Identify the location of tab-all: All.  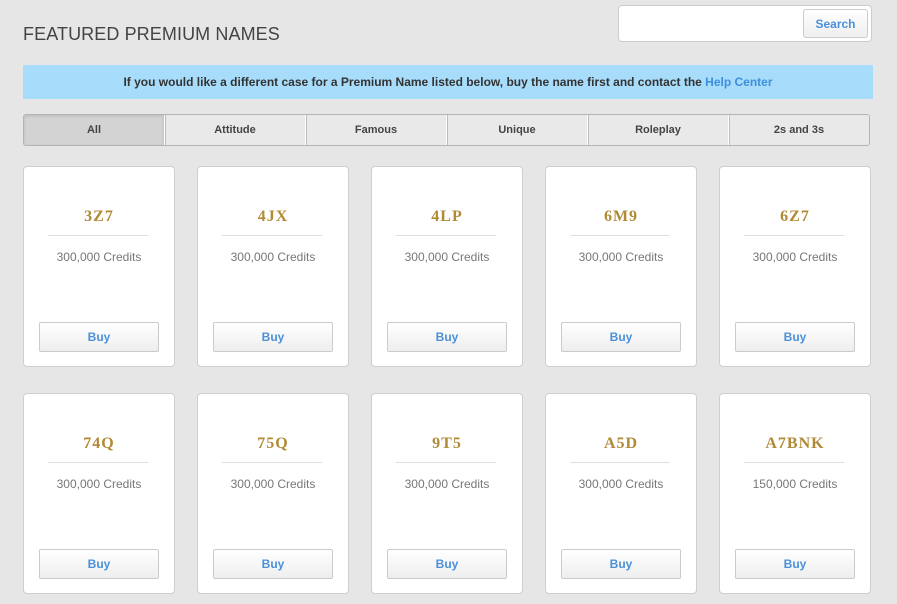
(94, 130).